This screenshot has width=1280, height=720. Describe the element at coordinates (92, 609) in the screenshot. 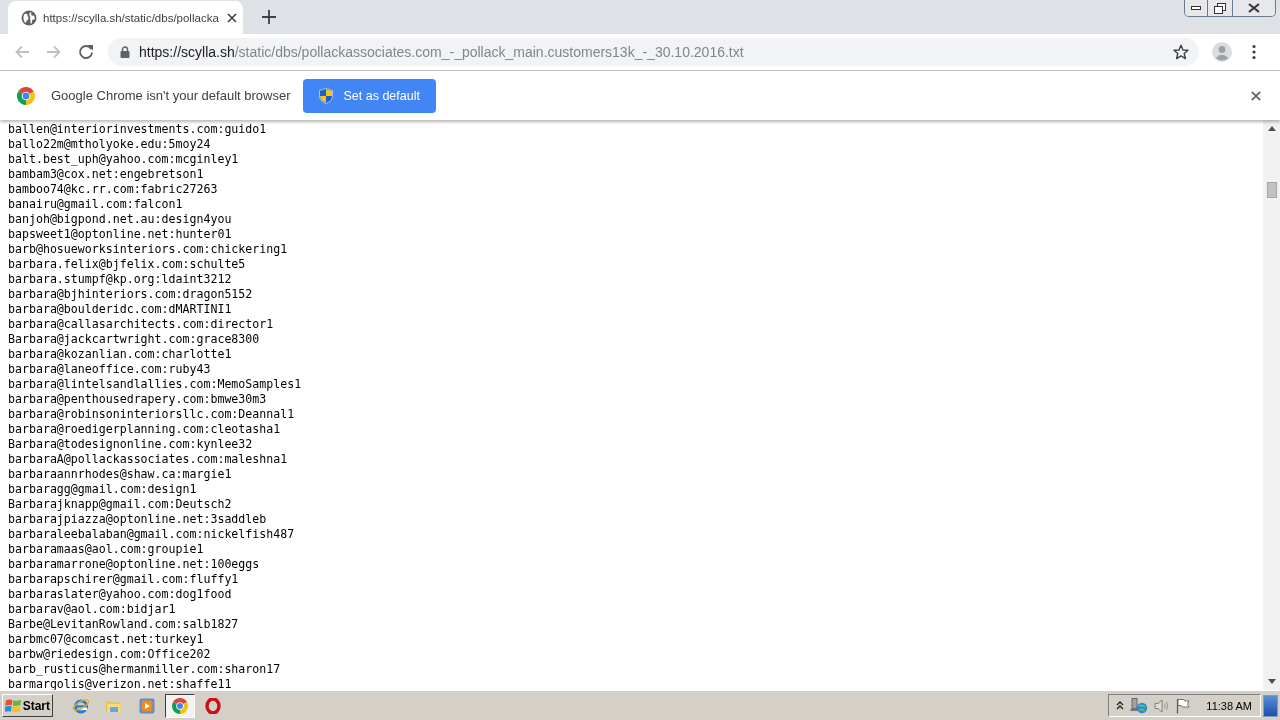

I see `text-line: barbarav@aol.com:bidjar1` at that location.